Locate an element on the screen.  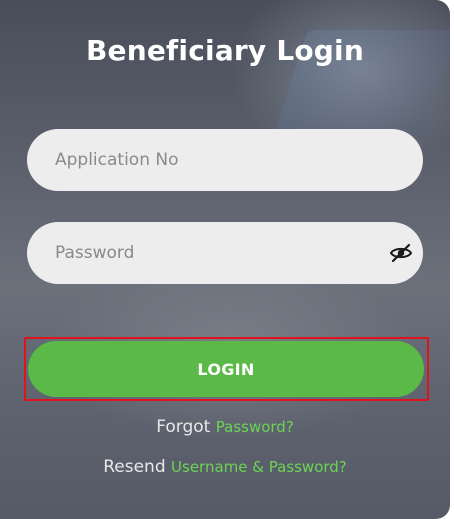
resend-credentials-row: Resend Username & Password? is located at coordinates (225, 467).